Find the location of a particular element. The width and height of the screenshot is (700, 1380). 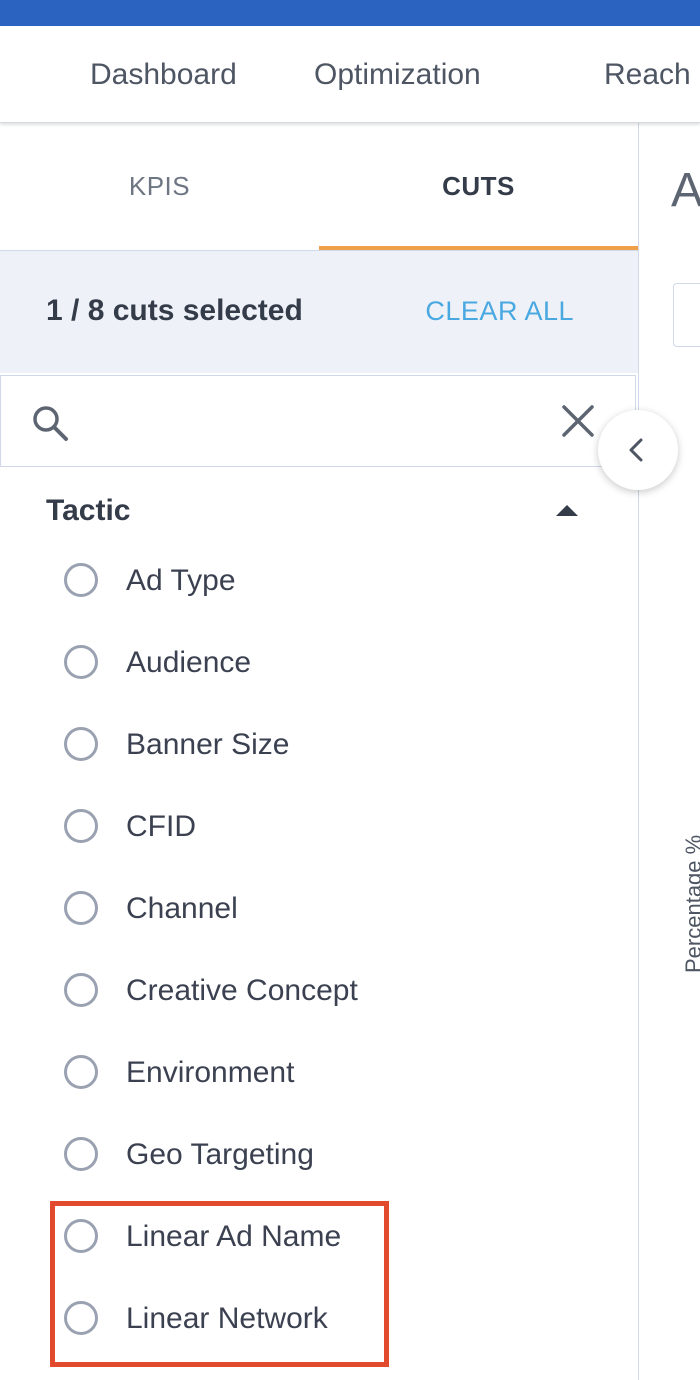

cut-option-label: Linear Network is located at coordinates (227, 1318).